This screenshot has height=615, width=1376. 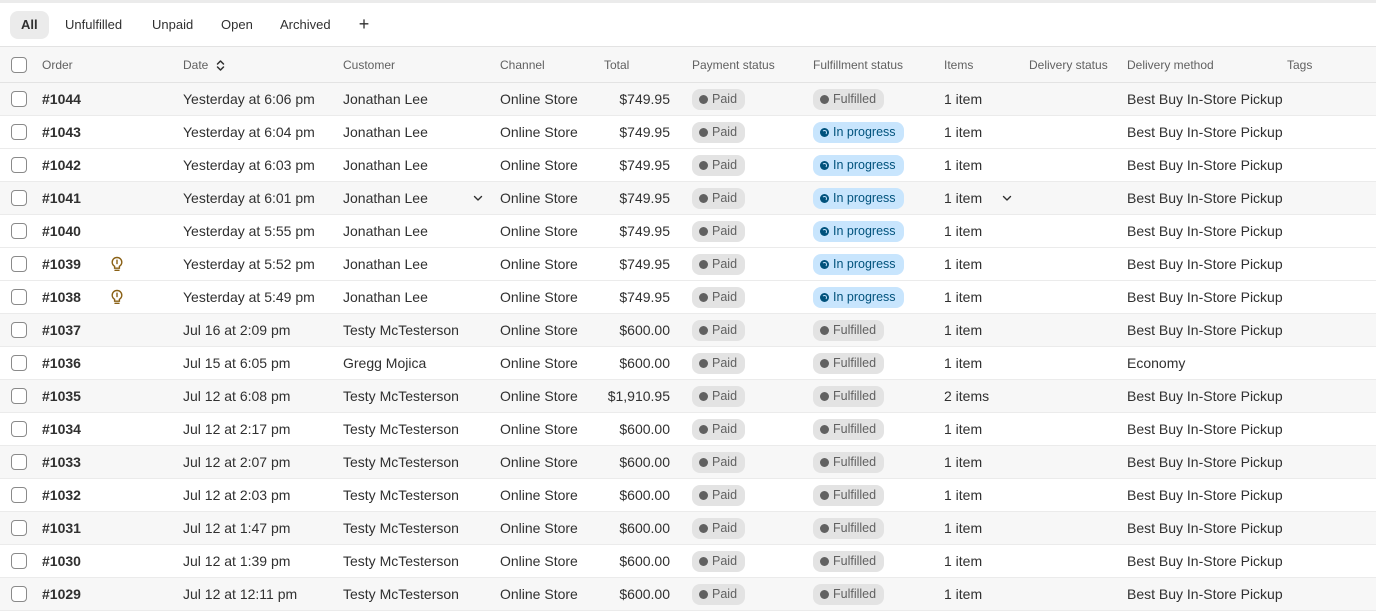 What do you see at coordinates (61, 297) in the screenshot?
I see `order-number: #1038` at bounding box center [61, 297].